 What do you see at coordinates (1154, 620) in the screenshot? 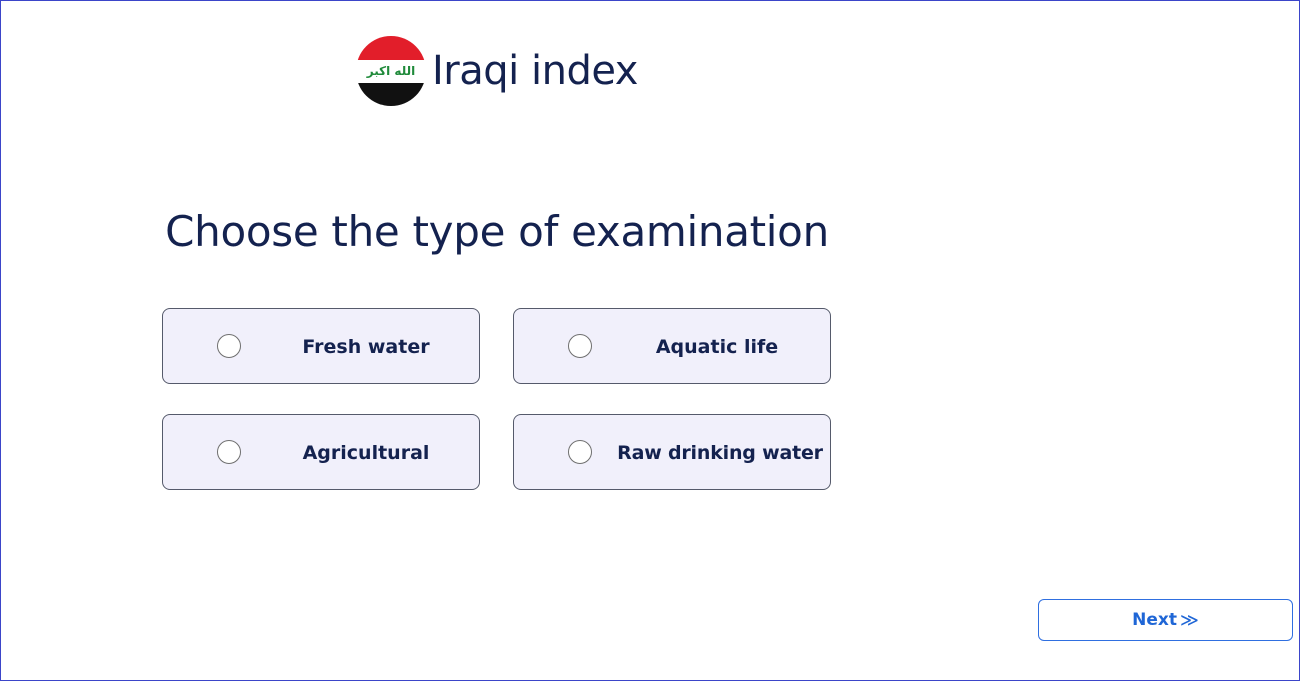
I see `next-button-label: Next` at bounding box center [1154, 620].